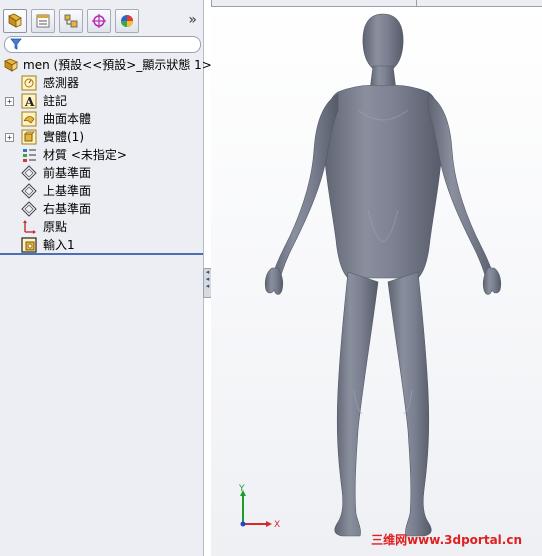 Image resolution: width=542 pixels, height=556 pixels. I want to click on tab-display-manager, so click(127, 21).